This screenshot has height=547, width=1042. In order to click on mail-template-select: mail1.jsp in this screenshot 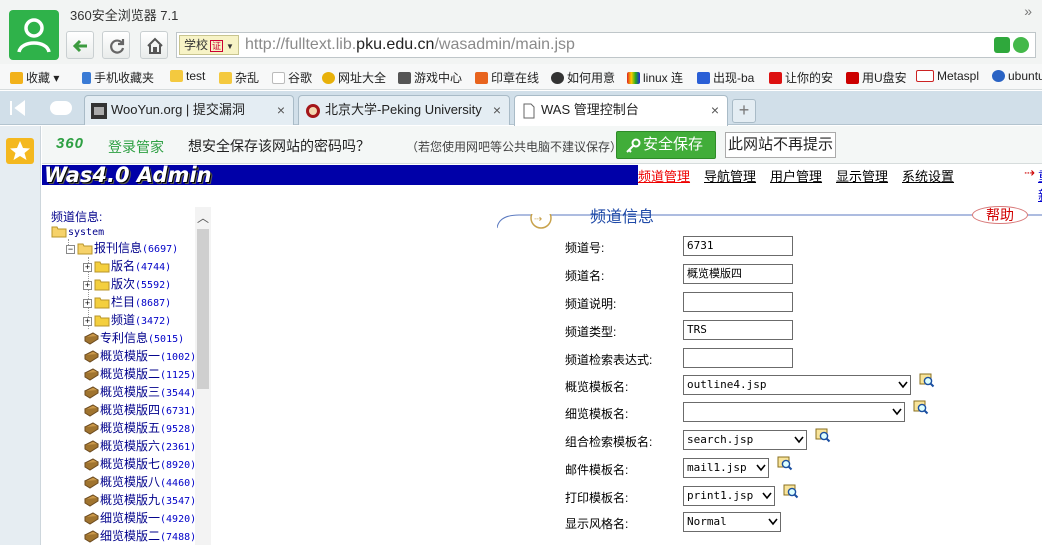, I will do `click(726, 468)`.